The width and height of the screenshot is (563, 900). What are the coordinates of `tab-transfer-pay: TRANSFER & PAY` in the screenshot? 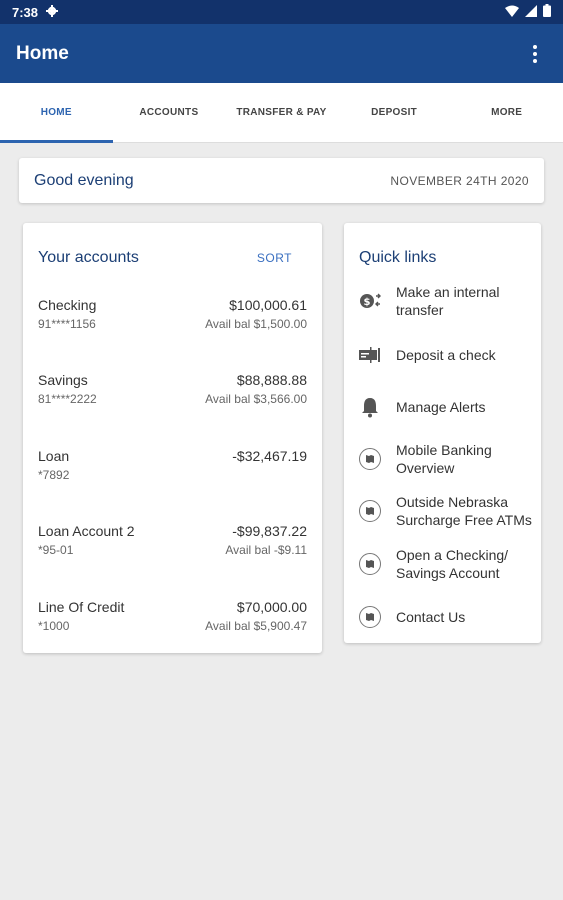 It's located at (281, 112).